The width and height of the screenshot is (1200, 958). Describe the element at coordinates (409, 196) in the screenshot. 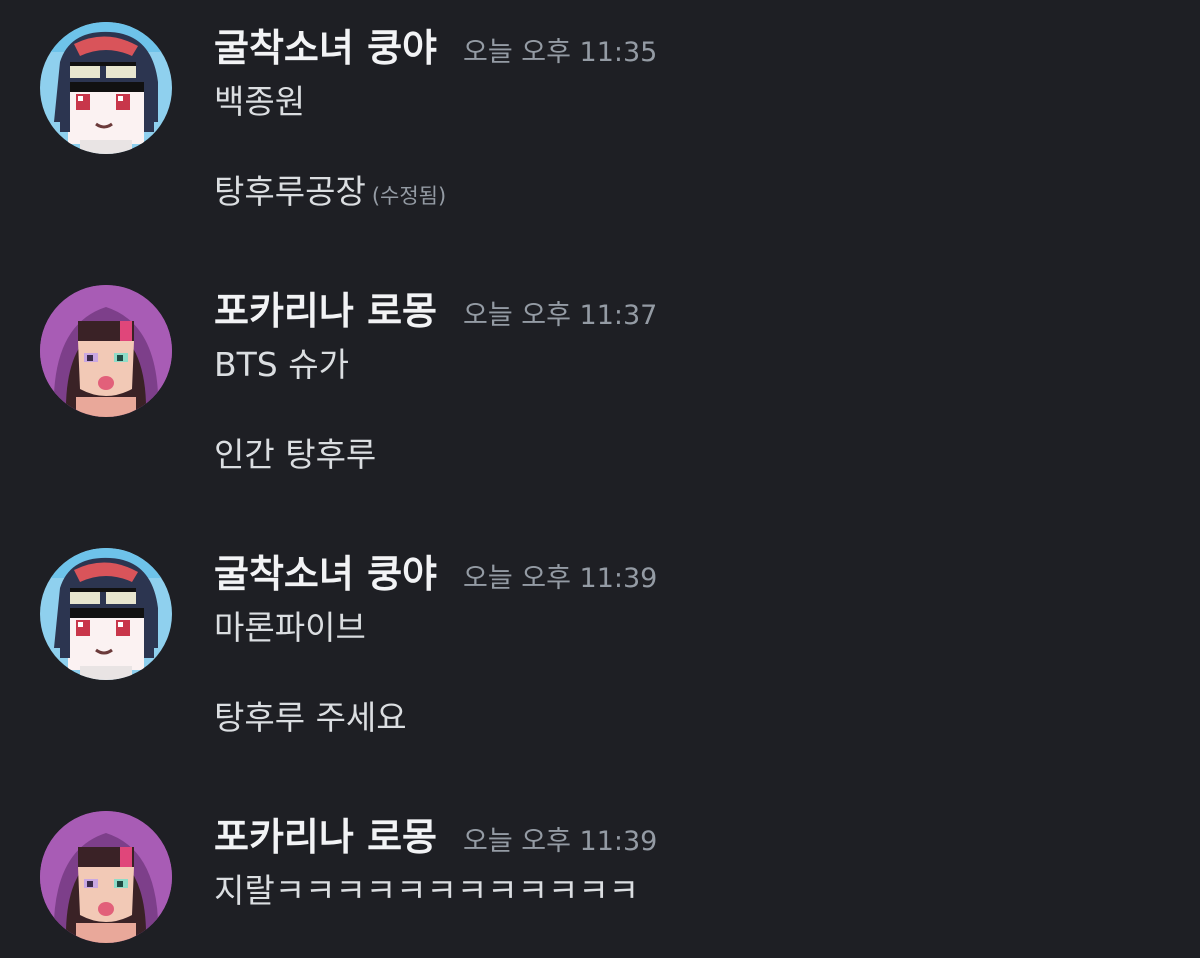

I see `edited-label: (수정됨)` at that location.